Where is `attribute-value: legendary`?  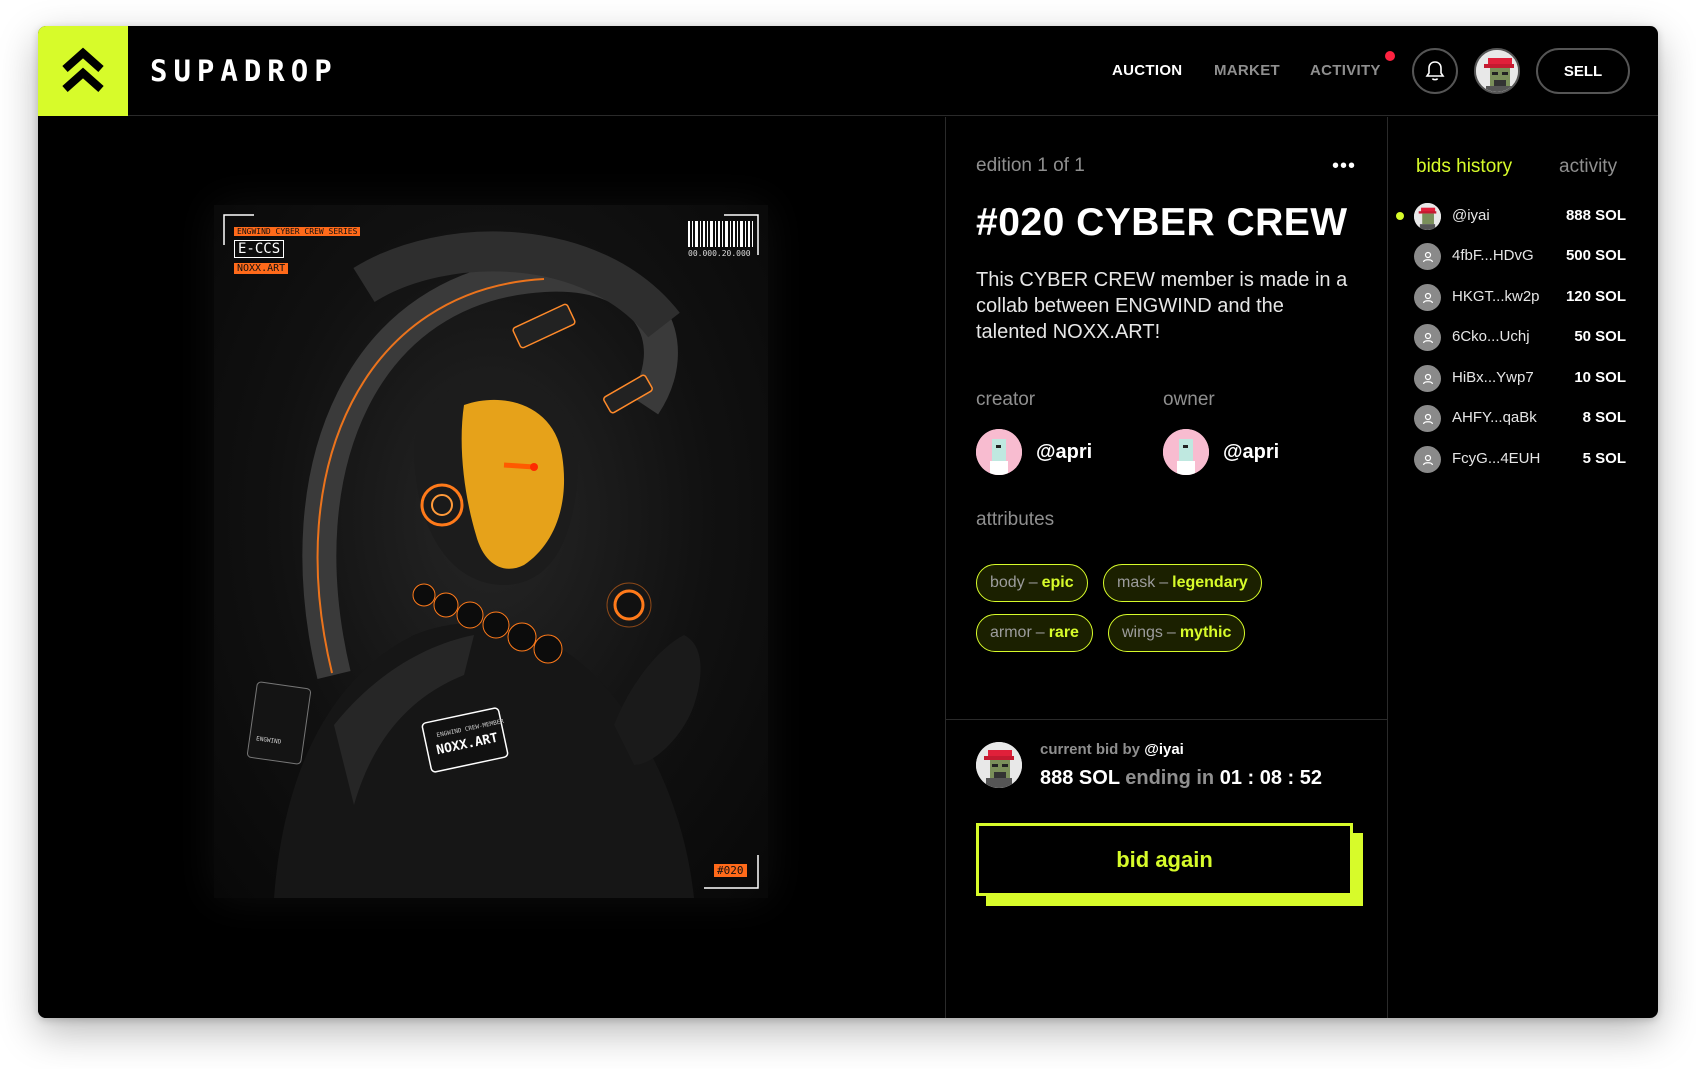
attribute-value: legendary is located at coordinates (1210, 582).